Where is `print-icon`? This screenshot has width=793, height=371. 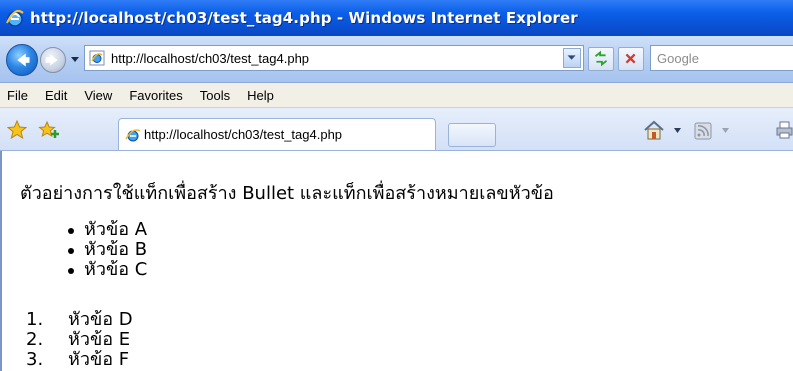
print-icon is located at coordinates (784, 130).